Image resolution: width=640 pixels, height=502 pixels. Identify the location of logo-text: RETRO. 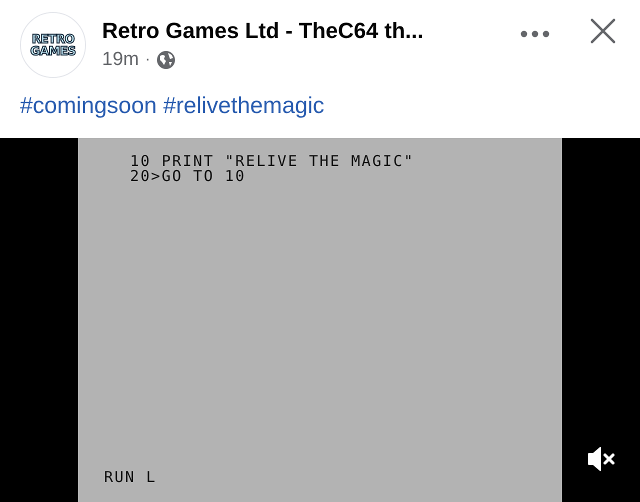
(53, 39).